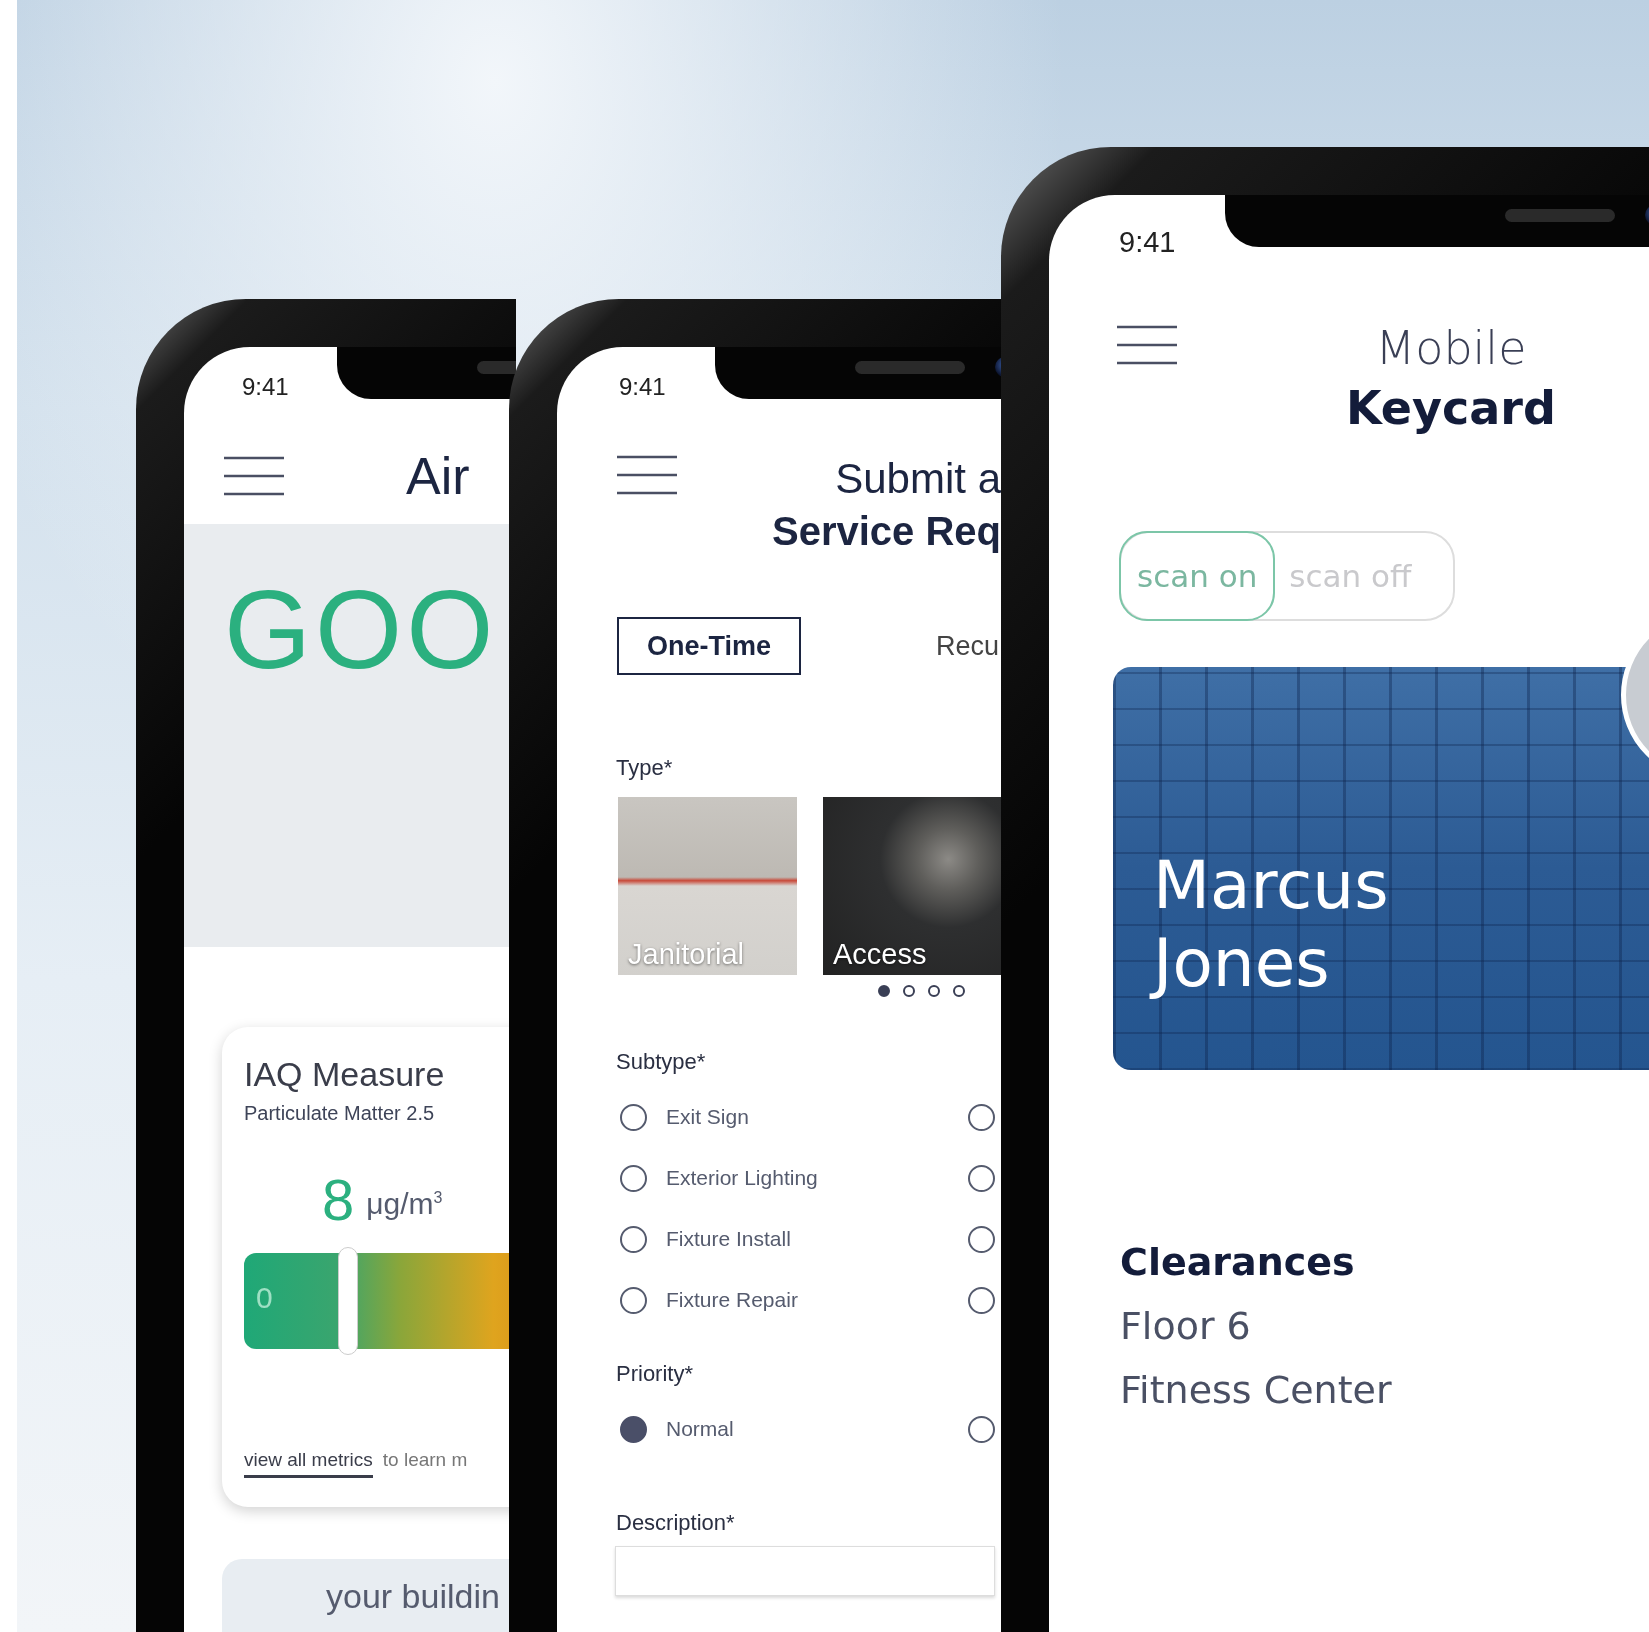 The image size is (1649, 1632). What do you see at coordinates (805, 1571) in the screenshot?
I see `description-input-field` at bounding box center [805, 1571].